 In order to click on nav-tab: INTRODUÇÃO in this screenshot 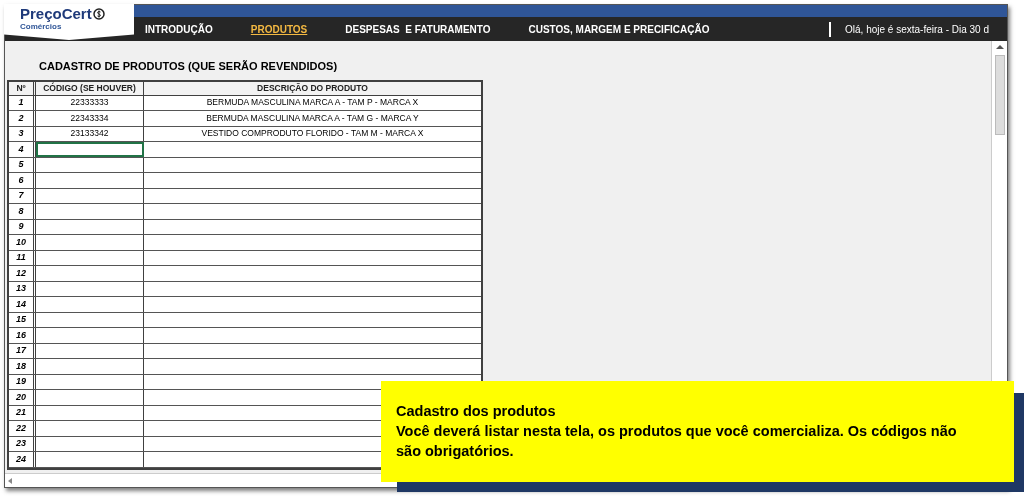, I will do `click(179, 29)`.